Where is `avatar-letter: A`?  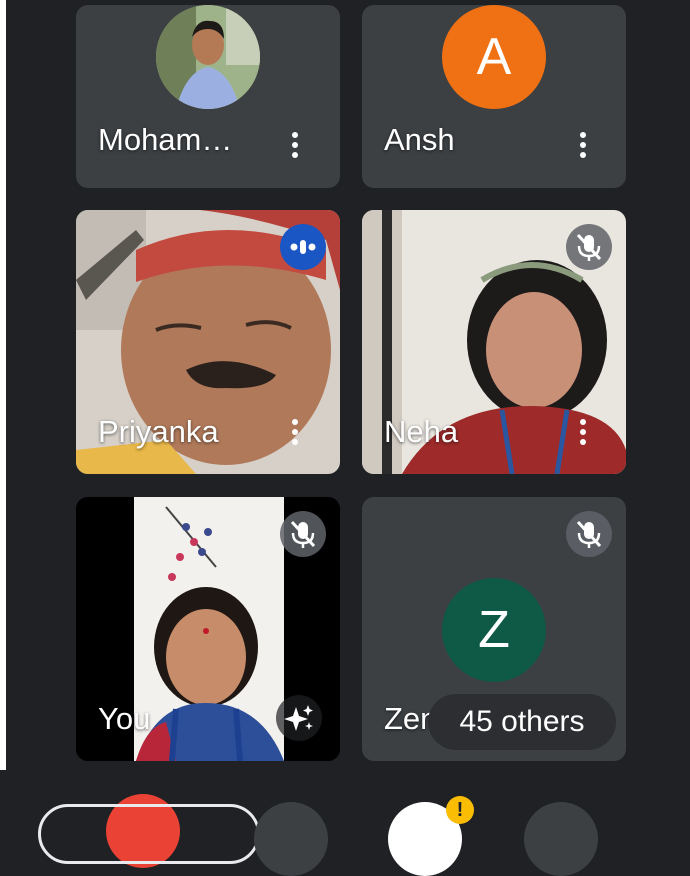 avatar-letter: A is located at coordinates (494, 57).